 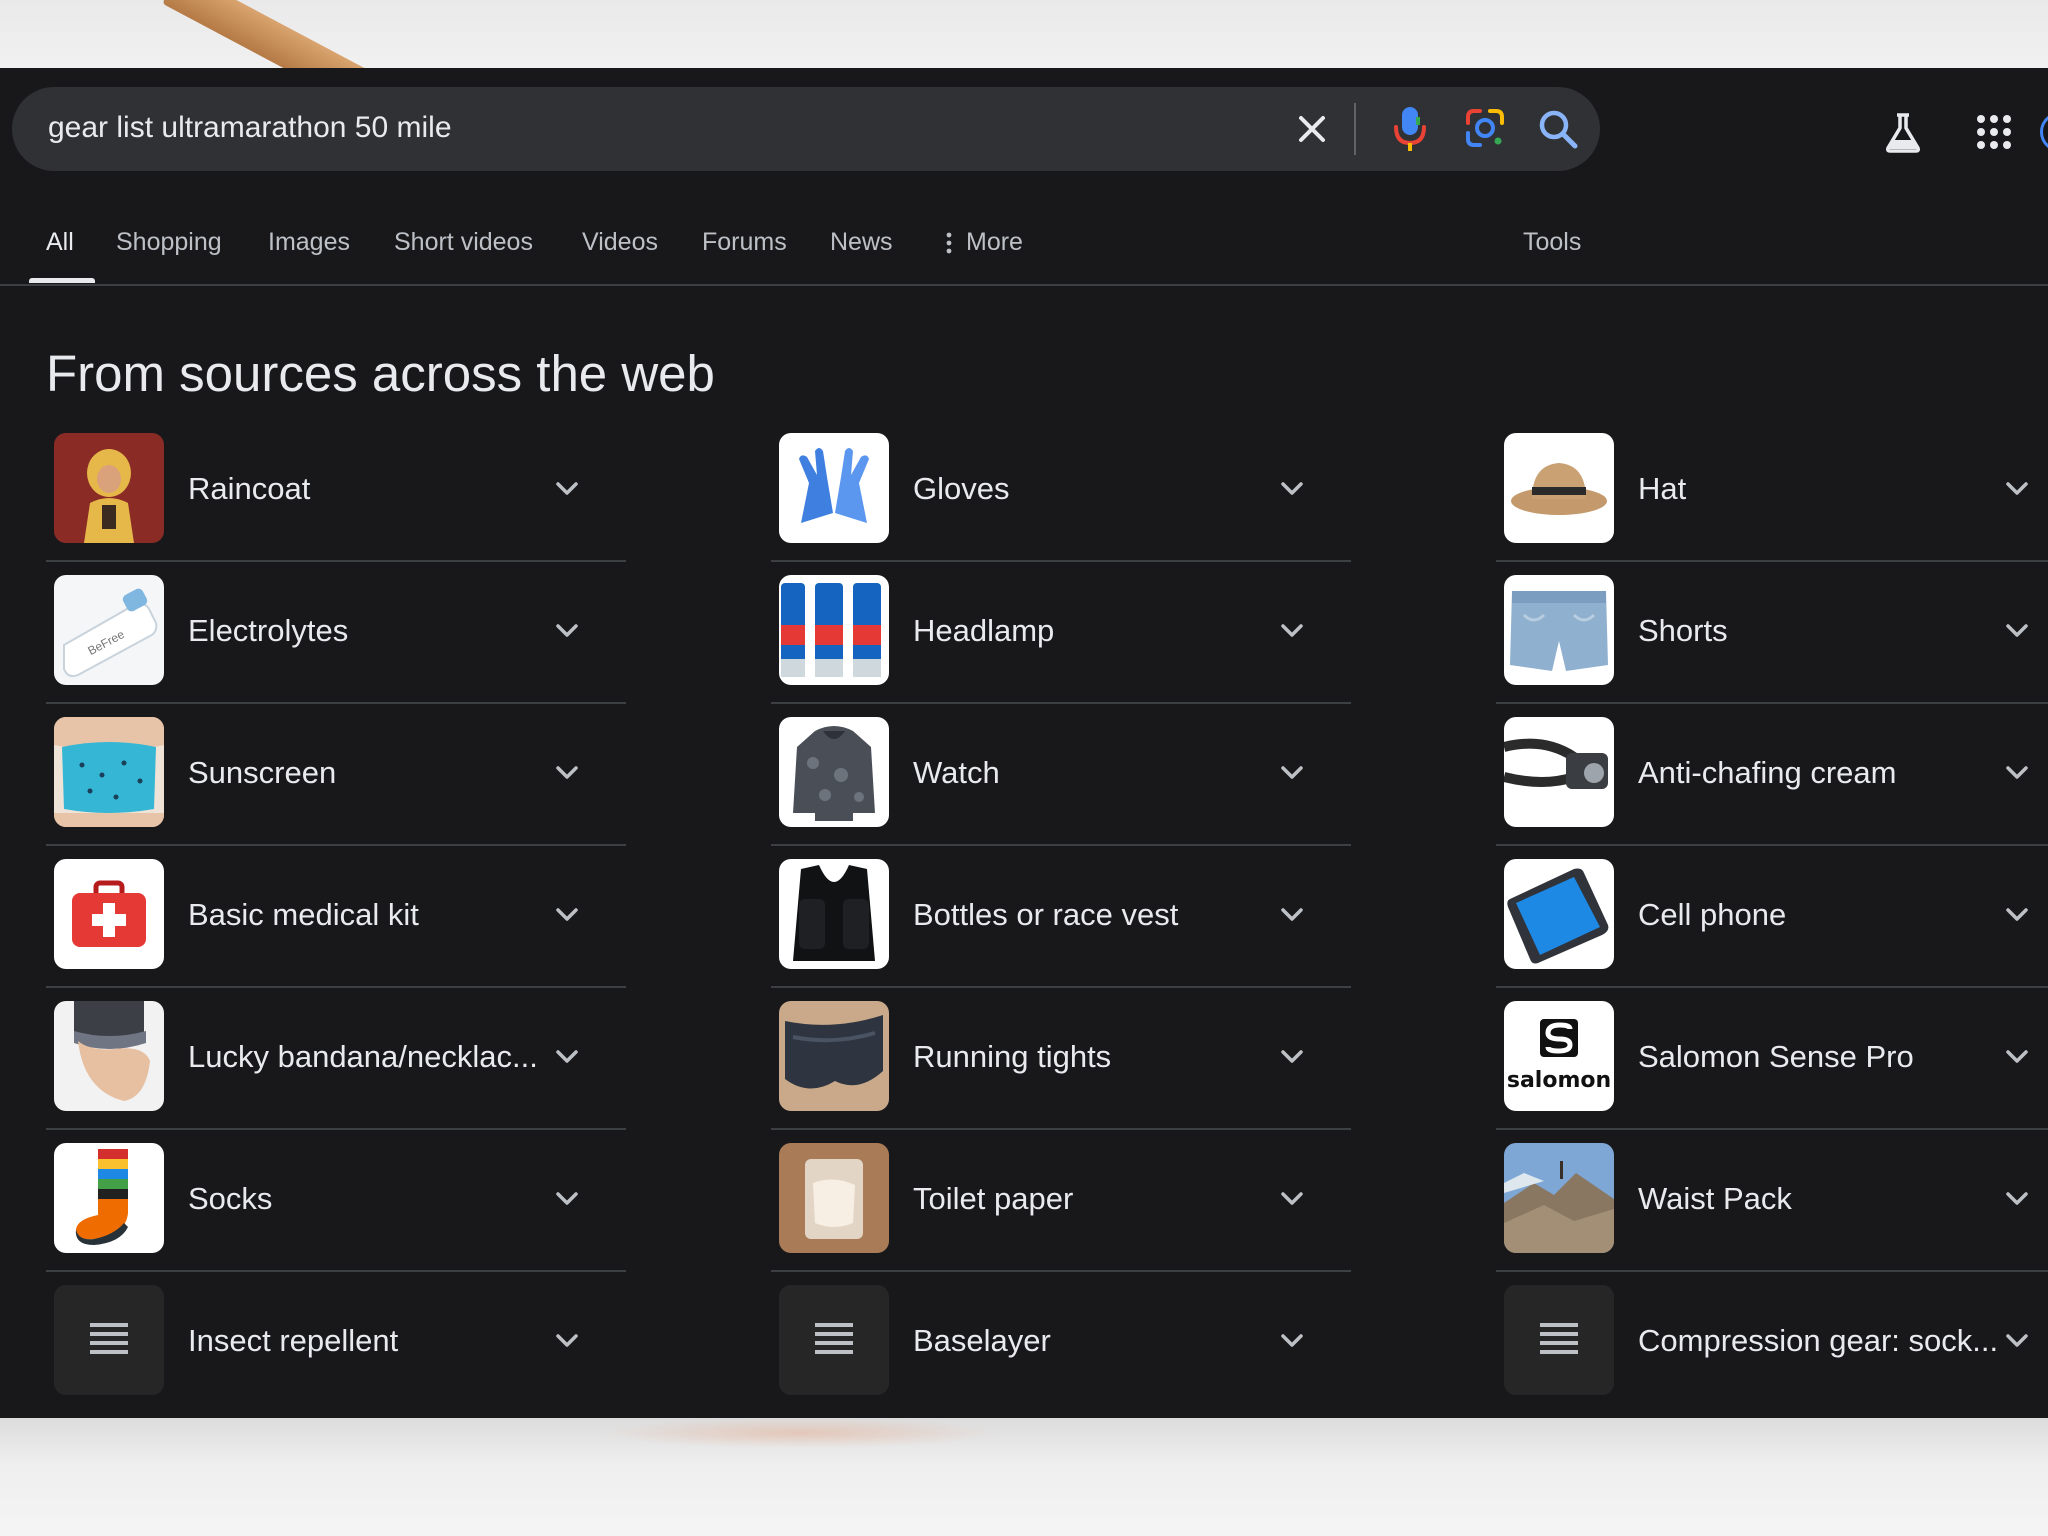 I want to click on tab-all: All, so click(x=60, y=249).